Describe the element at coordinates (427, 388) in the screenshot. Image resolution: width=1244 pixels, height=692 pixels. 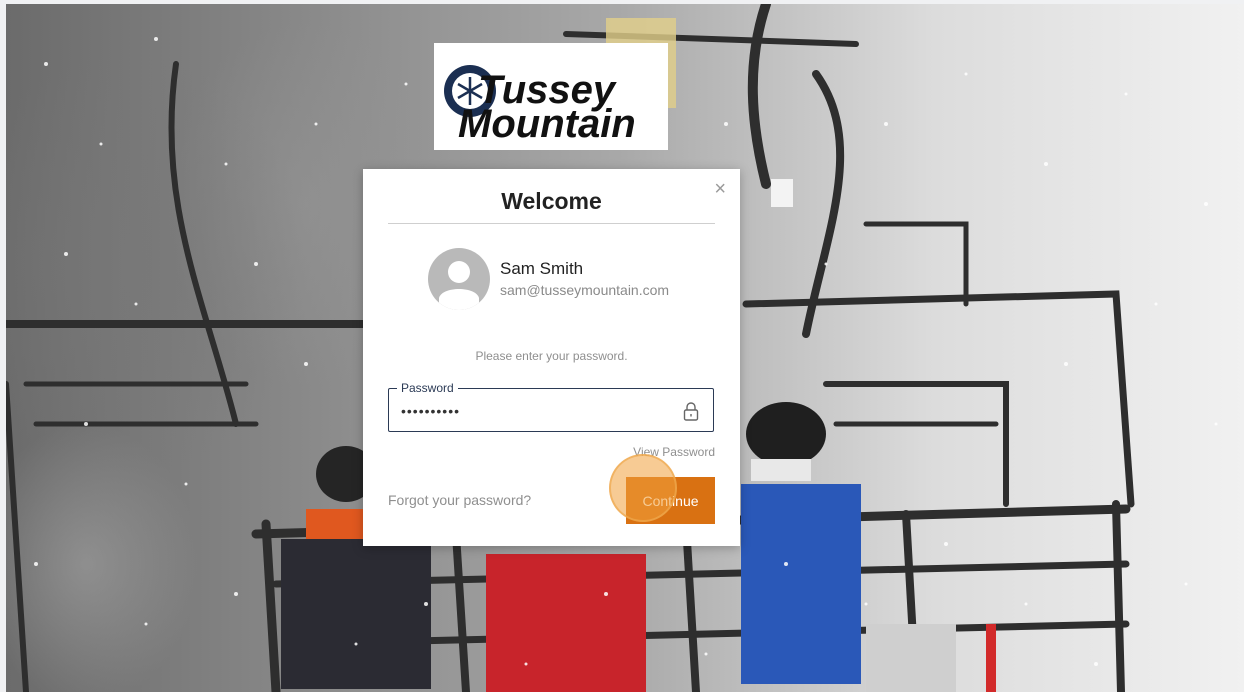
I see `password-label: Password` at that location.